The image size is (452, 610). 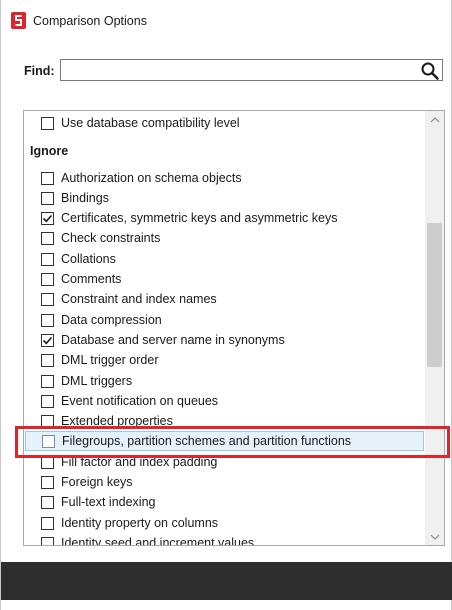 What do you see at coordinates (111, 320) in the screenshot?
I see `option-label: Data compression` at bounding box center [111, 320].